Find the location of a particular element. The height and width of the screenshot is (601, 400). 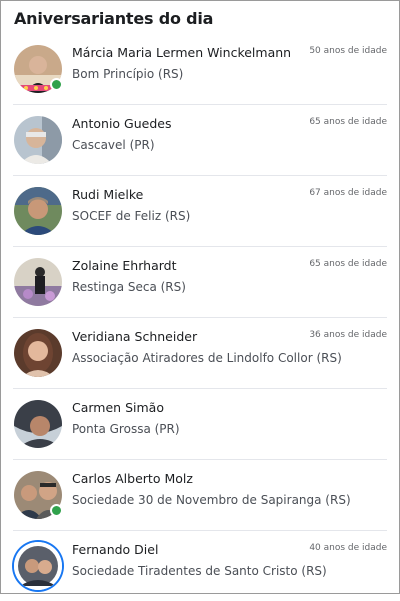

person-place: Bom Princípio (RS) is located at coordinates (128, 74).